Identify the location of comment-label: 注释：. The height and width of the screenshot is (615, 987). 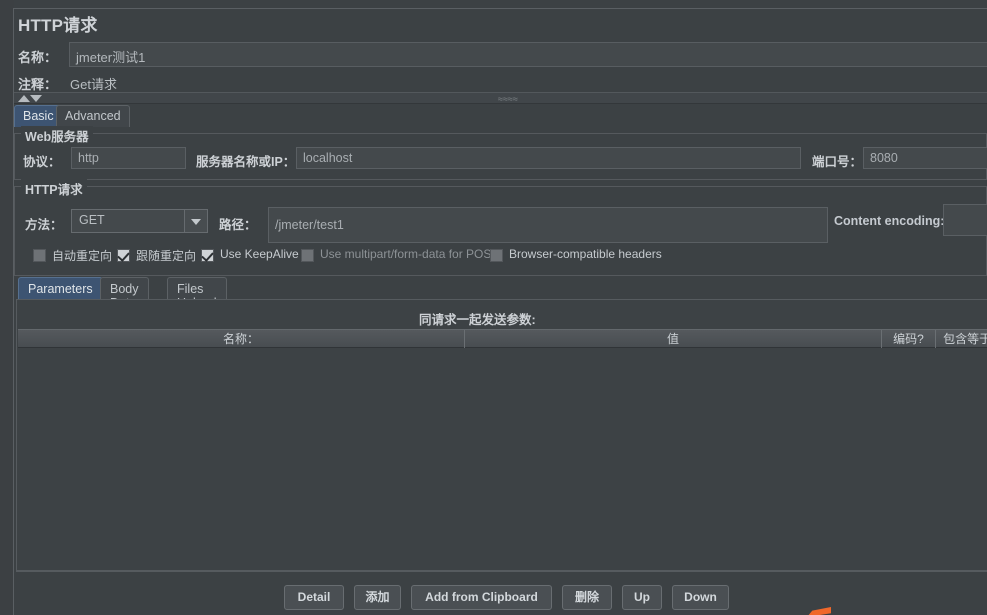
(38, 84).